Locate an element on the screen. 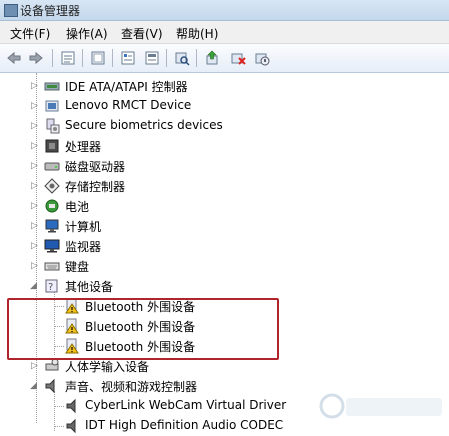 This screenshot has width=449, height=436. help-book-icon is located at coordinates (98, 58).